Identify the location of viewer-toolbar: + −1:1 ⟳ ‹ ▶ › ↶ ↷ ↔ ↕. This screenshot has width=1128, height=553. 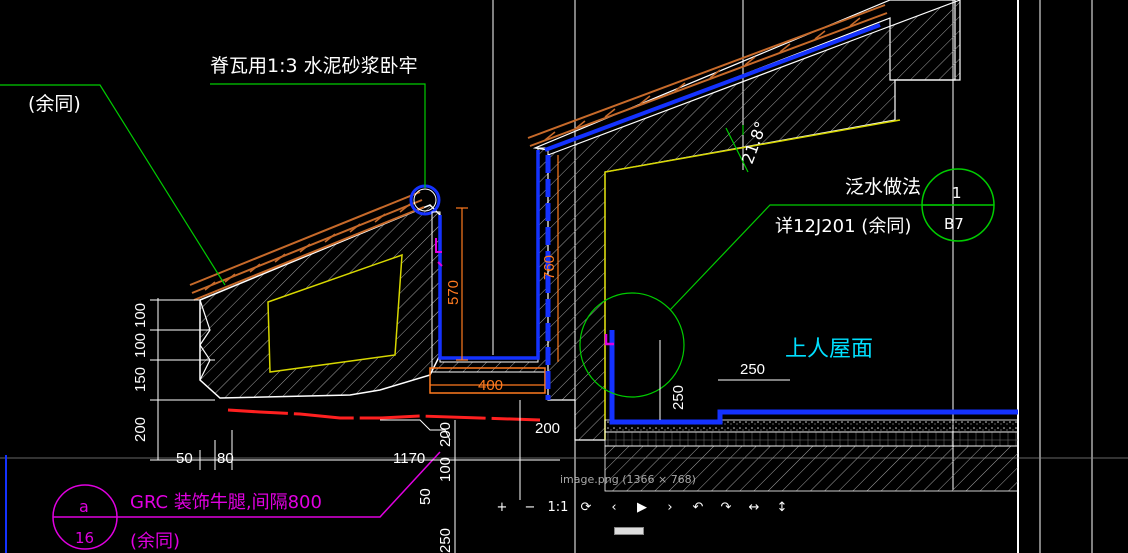
(642, 507).